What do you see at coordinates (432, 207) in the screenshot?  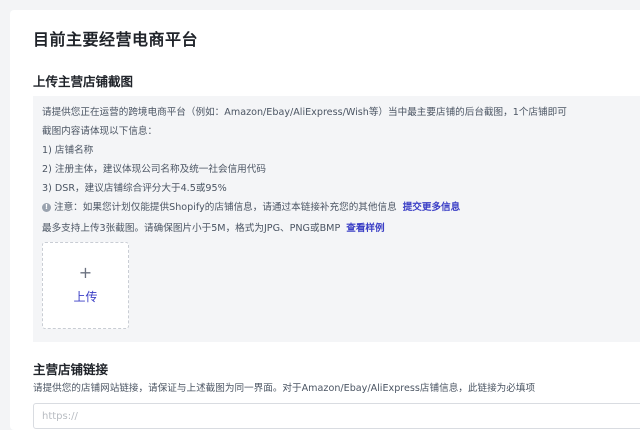 I see `submit-more-info-link: 提交更多信息` at bounding box center [432, 207].